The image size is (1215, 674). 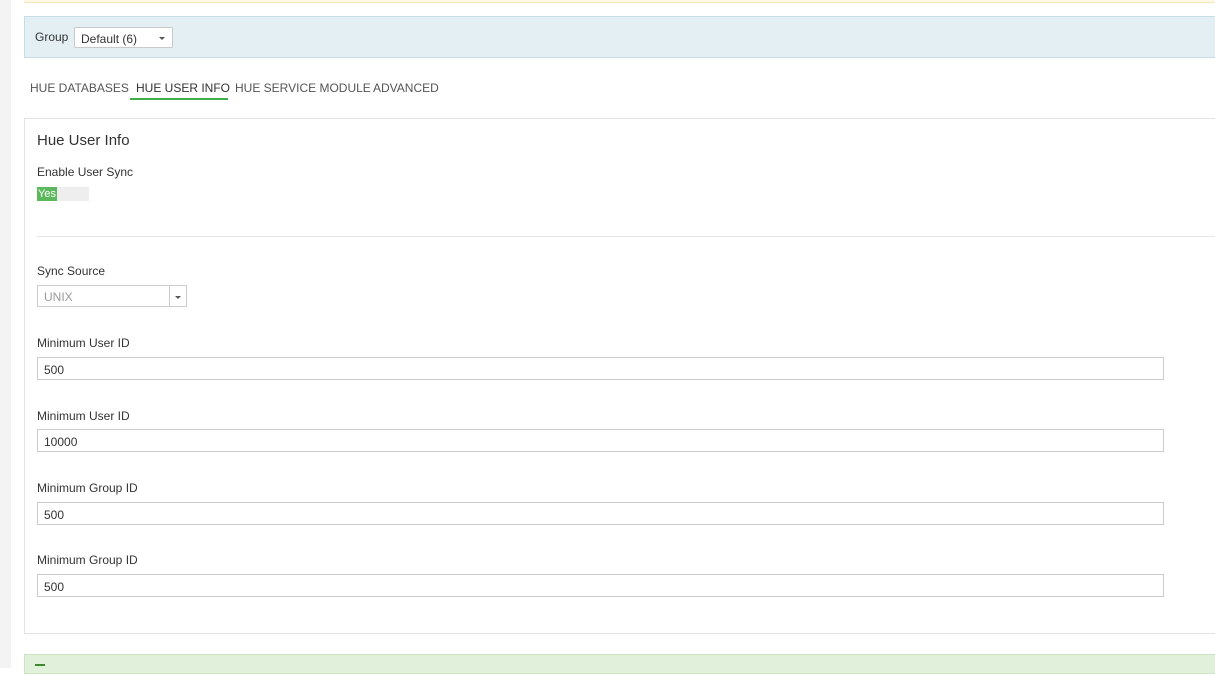 What do you see at coordinates (71, 271) in the screenshot?
I see `sync-source-label: Sync Source` at bounding box center [71, 271].